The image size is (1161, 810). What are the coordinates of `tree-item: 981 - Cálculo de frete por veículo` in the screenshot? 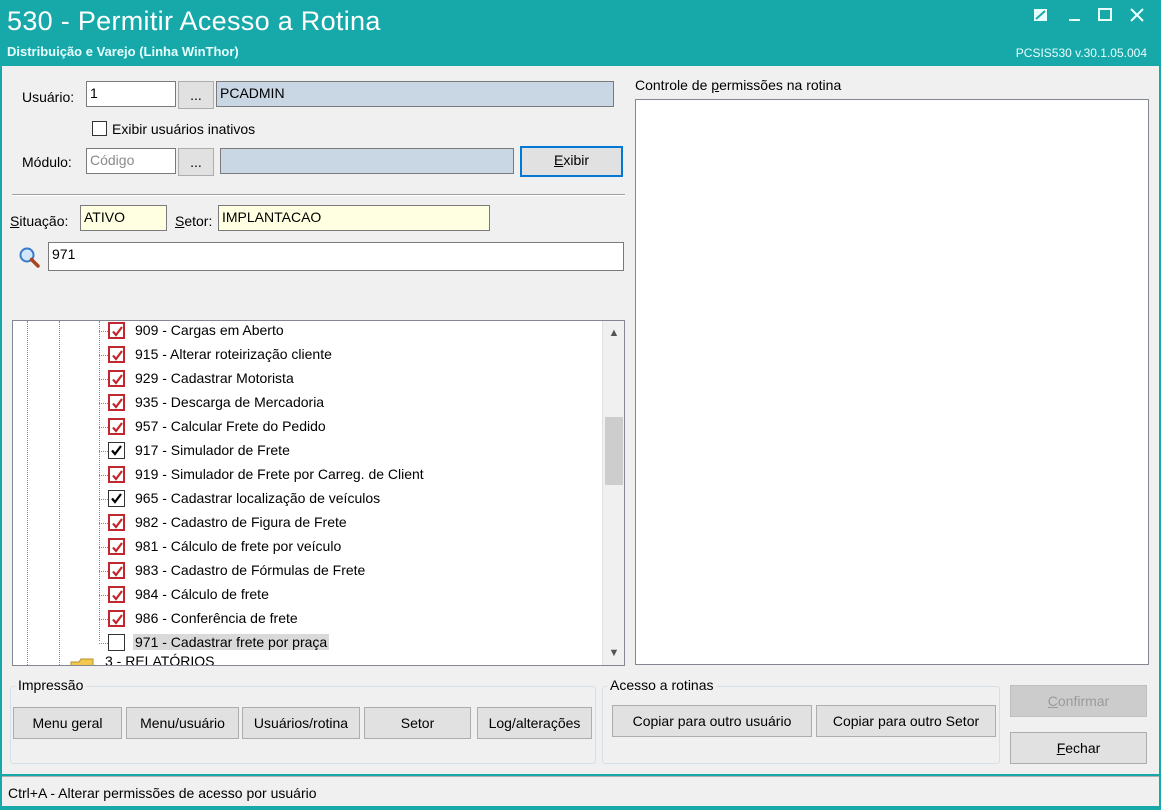 It's located at (308, 547).